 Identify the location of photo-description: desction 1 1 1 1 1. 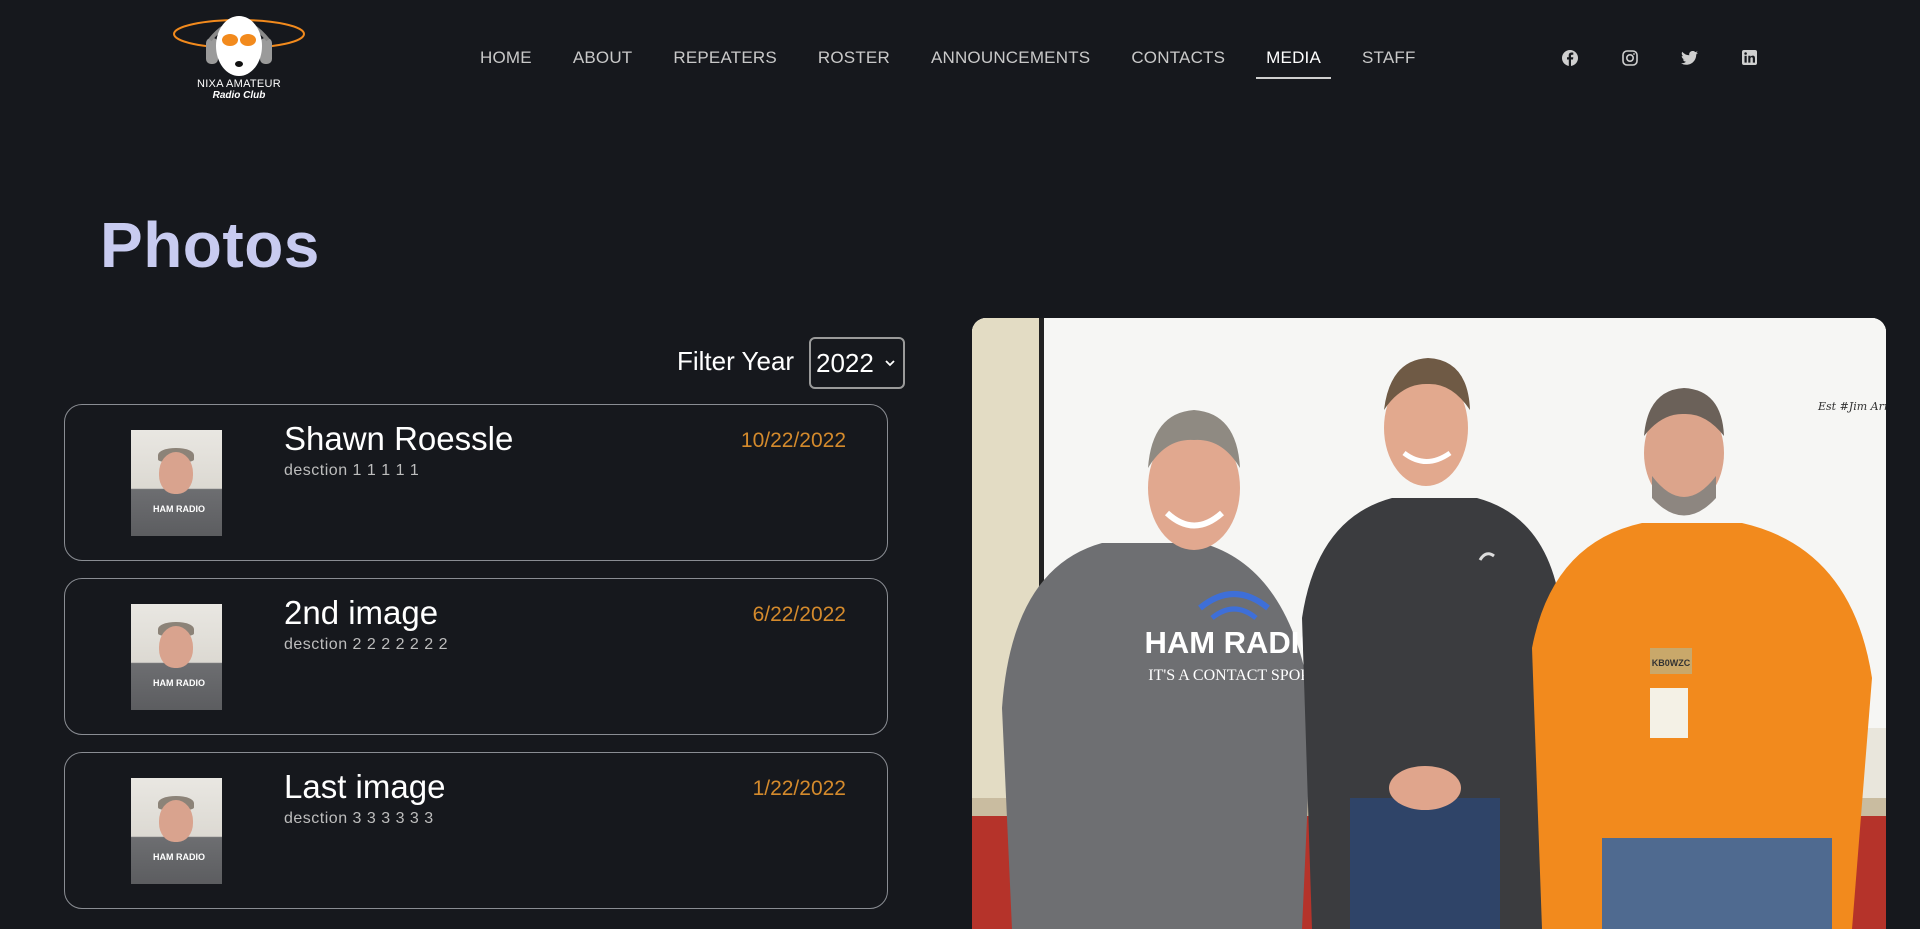
(352, 470).